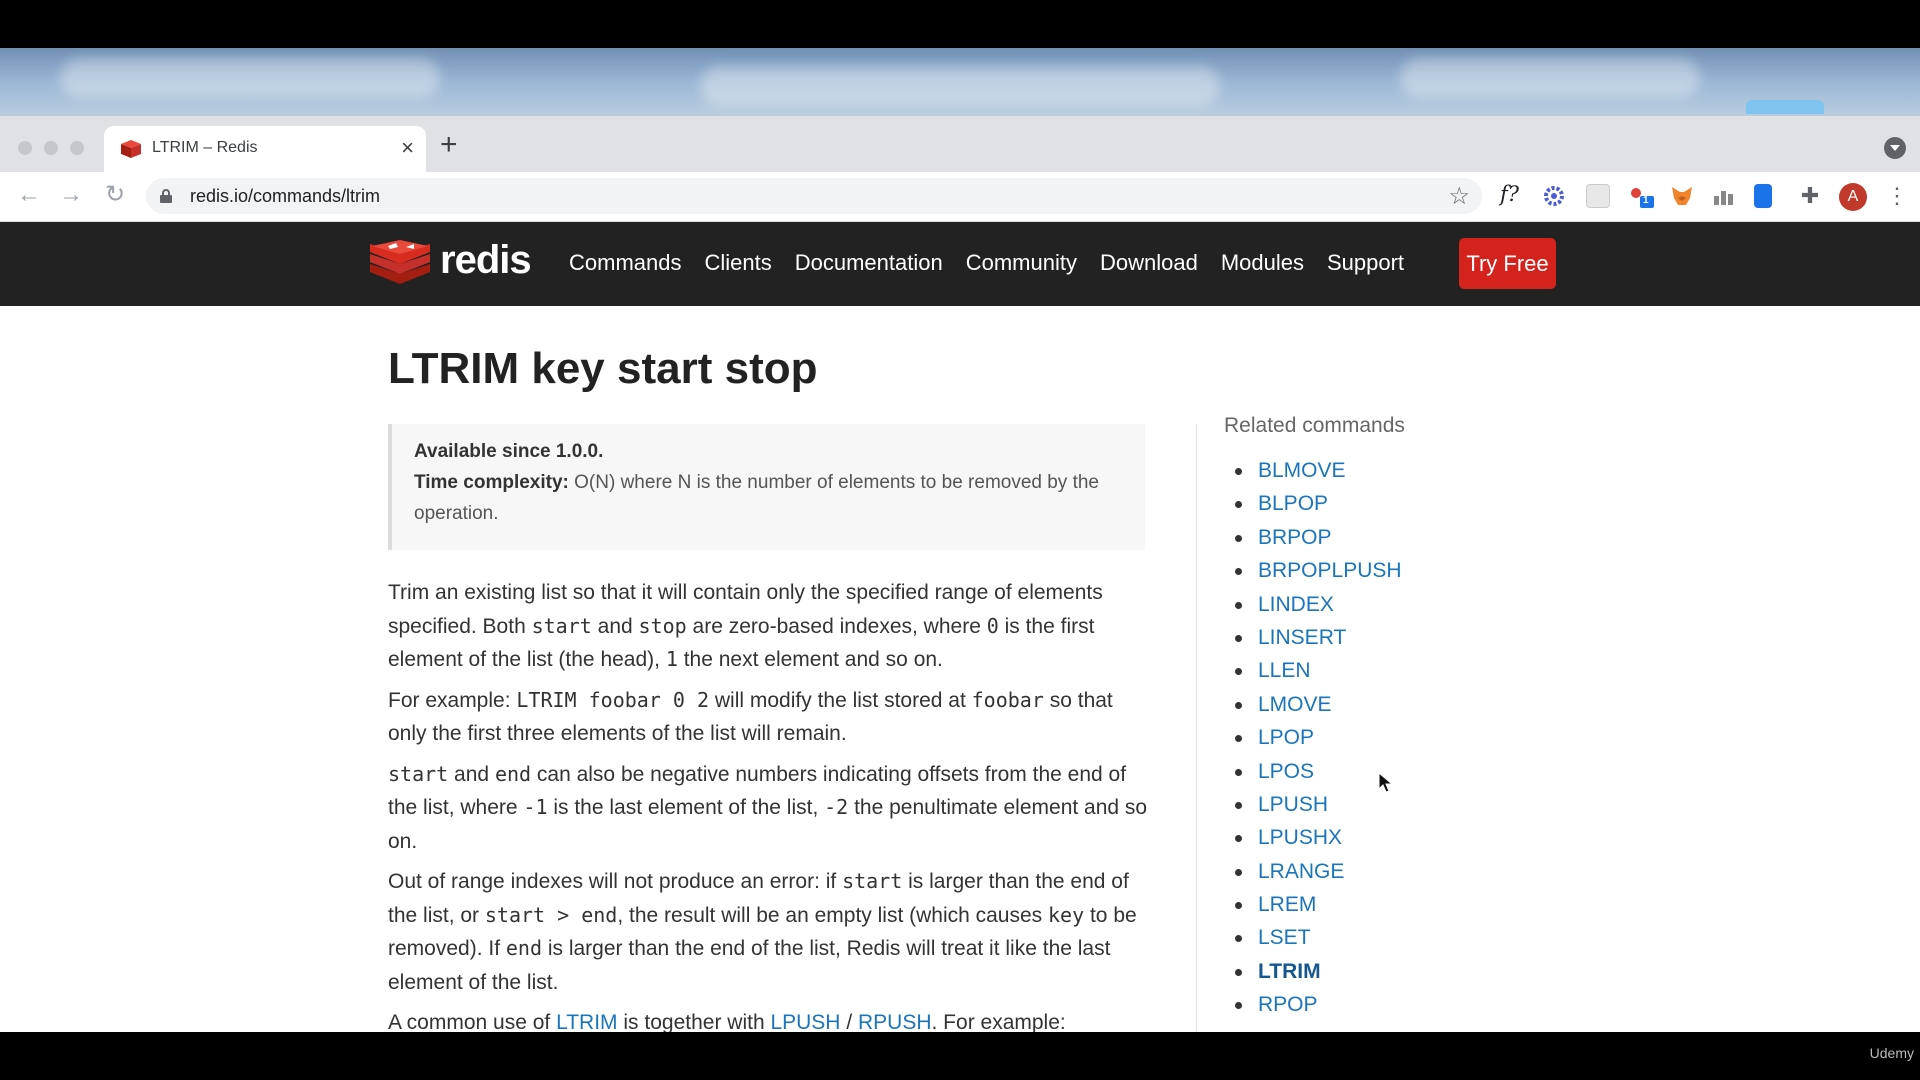 The height and width of the screenshot is (1080, 1920). I want to click on related-command-link: BRPOP, so click(1295, 537).